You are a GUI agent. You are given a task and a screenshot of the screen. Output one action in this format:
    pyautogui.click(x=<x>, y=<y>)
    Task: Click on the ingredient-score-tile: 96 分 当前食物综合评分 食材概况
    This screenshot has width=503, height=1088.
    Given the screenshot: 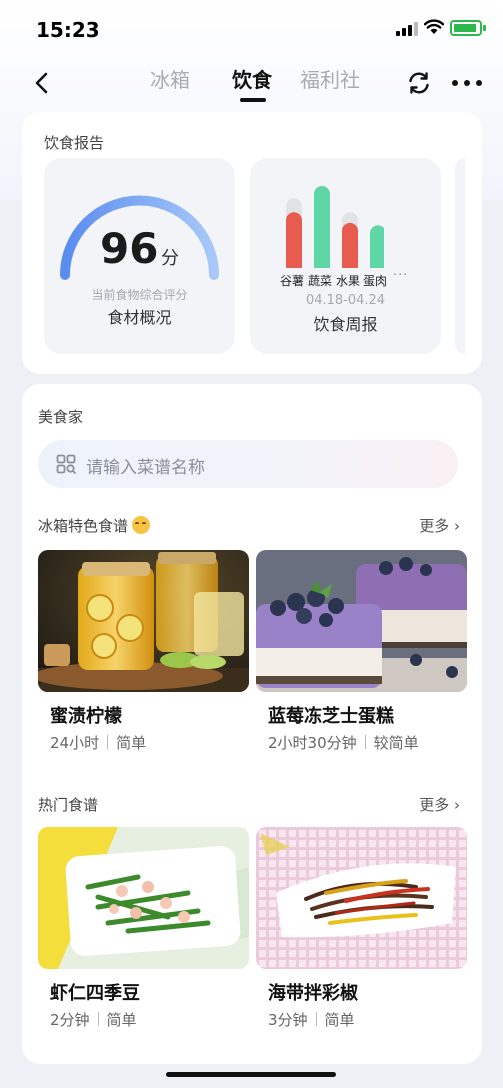 What is the action you would take?
    pyautogui.click(x=139, y=256)
    